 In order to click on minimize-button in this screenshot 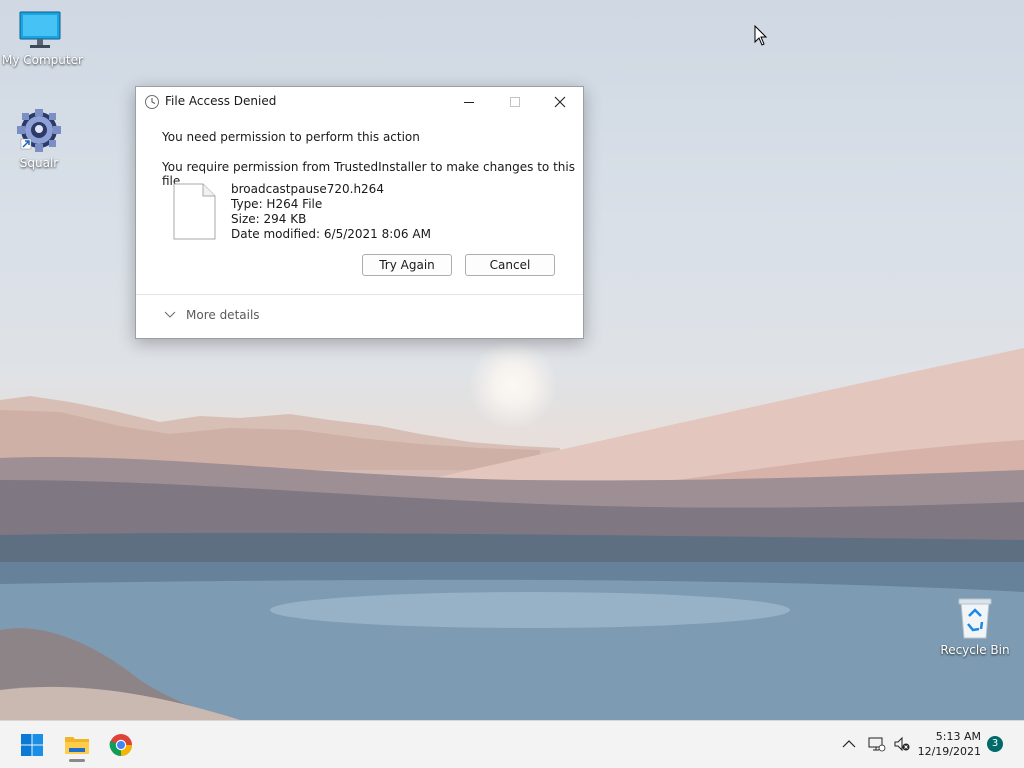, I will do `click(469, 102)`.